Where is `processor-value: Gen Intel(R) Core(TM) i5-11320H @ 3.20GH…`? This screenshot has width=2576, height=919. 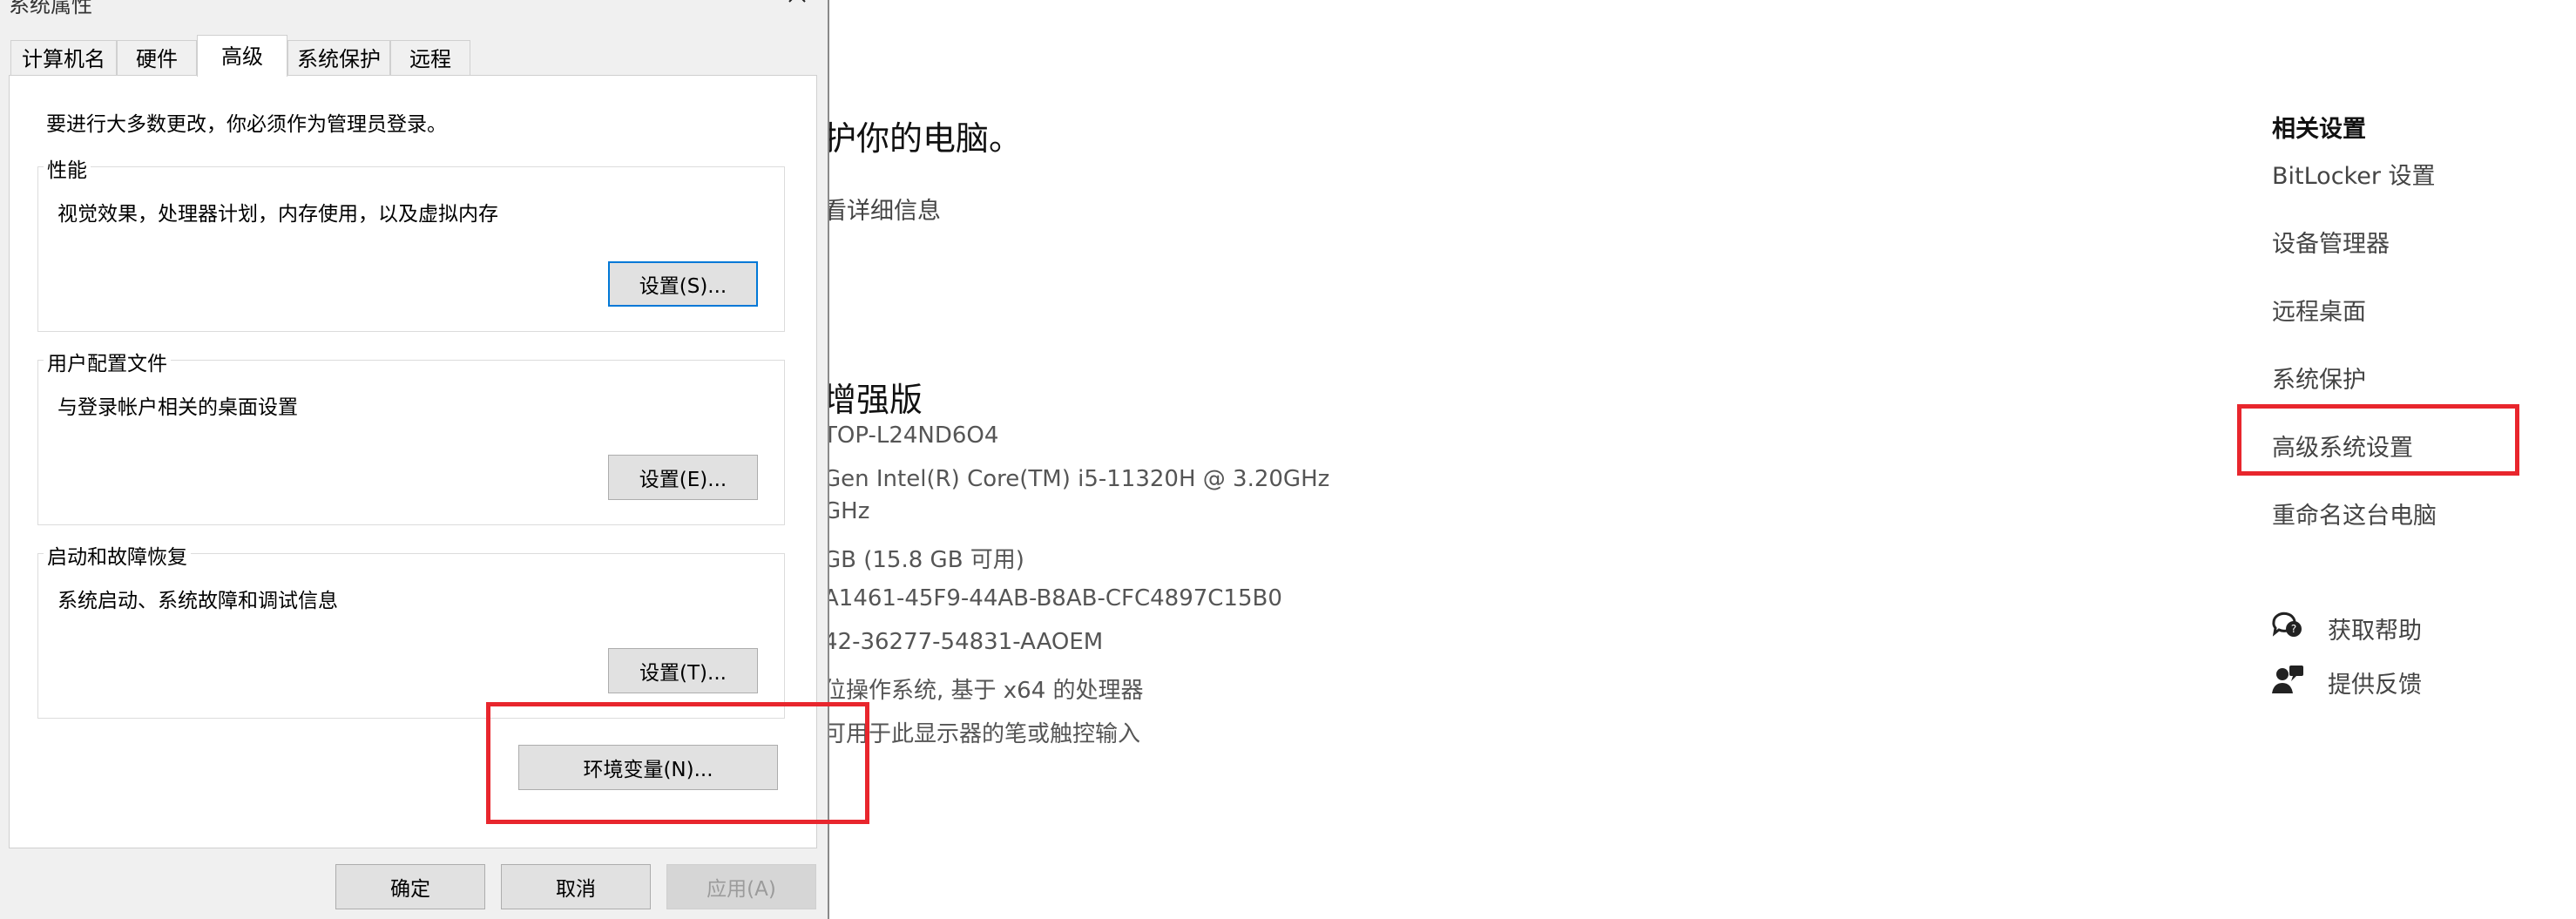 processor-value: Gen Intel(R) Core(TM) i5-11320H @ 3.20GH… is located at coordinates (1076, 479).